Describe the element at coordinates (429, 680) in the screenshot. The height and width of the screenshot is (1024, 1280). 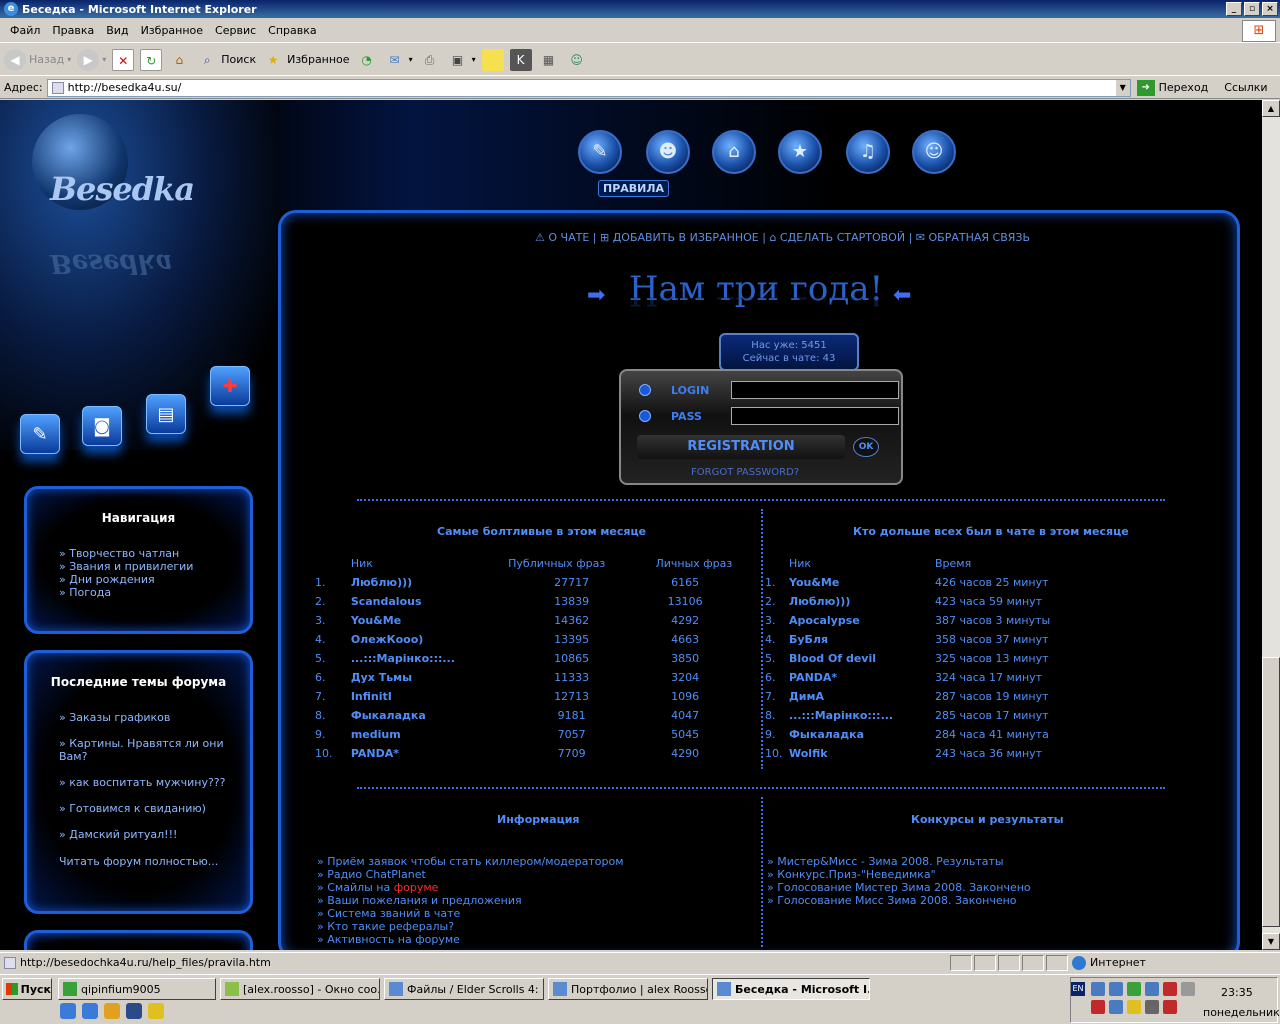
I see `user-nick: Дух Тьмы` at that location.